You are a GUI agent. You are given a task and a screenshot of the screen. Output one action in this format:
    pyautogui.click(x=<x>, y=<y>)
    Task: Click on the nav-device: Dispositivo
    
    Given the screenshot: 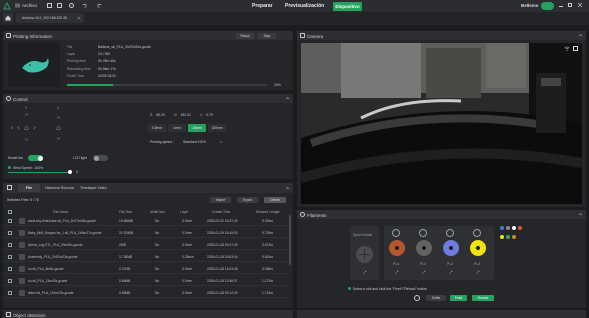 What is the action you would take?
    pyautogui.click(x=347, y=6)
    